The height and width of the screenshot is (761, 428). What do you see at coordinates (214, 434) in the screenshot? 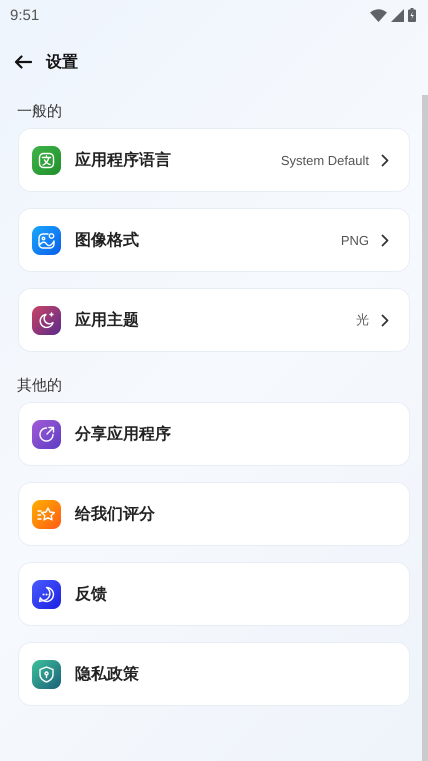
I see `settings-row: 分享应用程序` at bounding box center [214, 434].